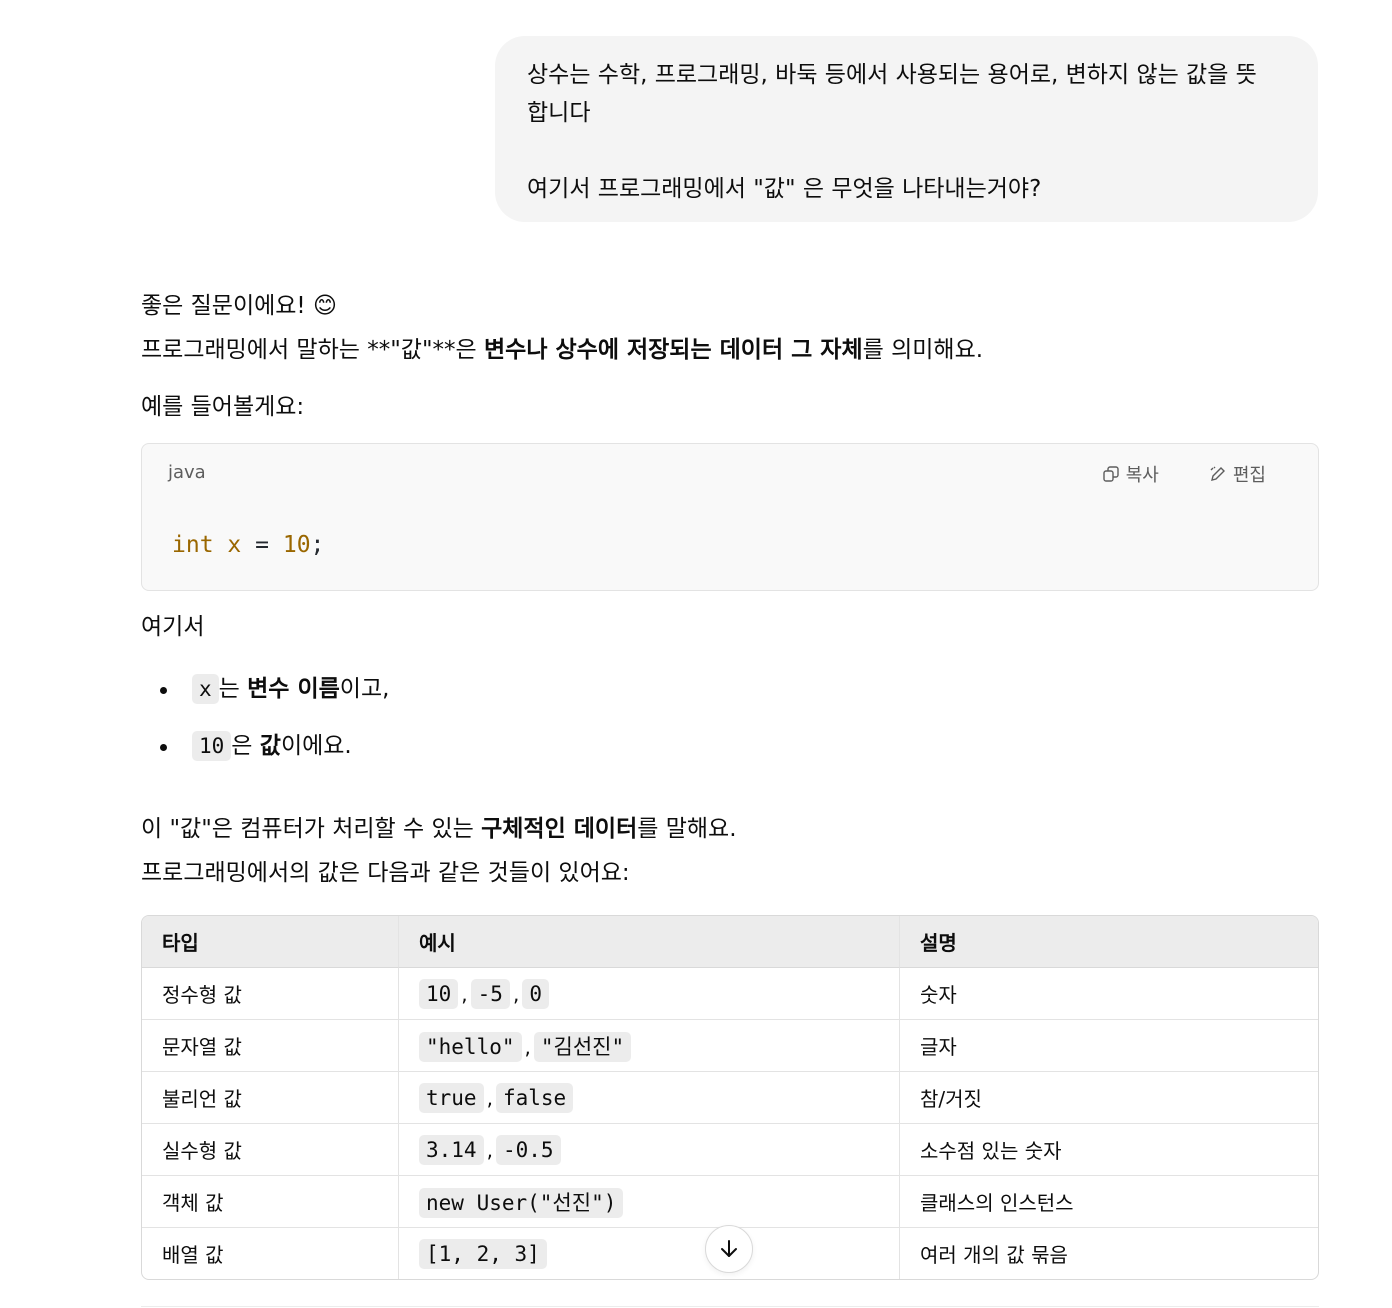  Describe the element at coordinates (270, 1045) in the screenshot. I see `table-cell-type: 문자열 값` at that location.